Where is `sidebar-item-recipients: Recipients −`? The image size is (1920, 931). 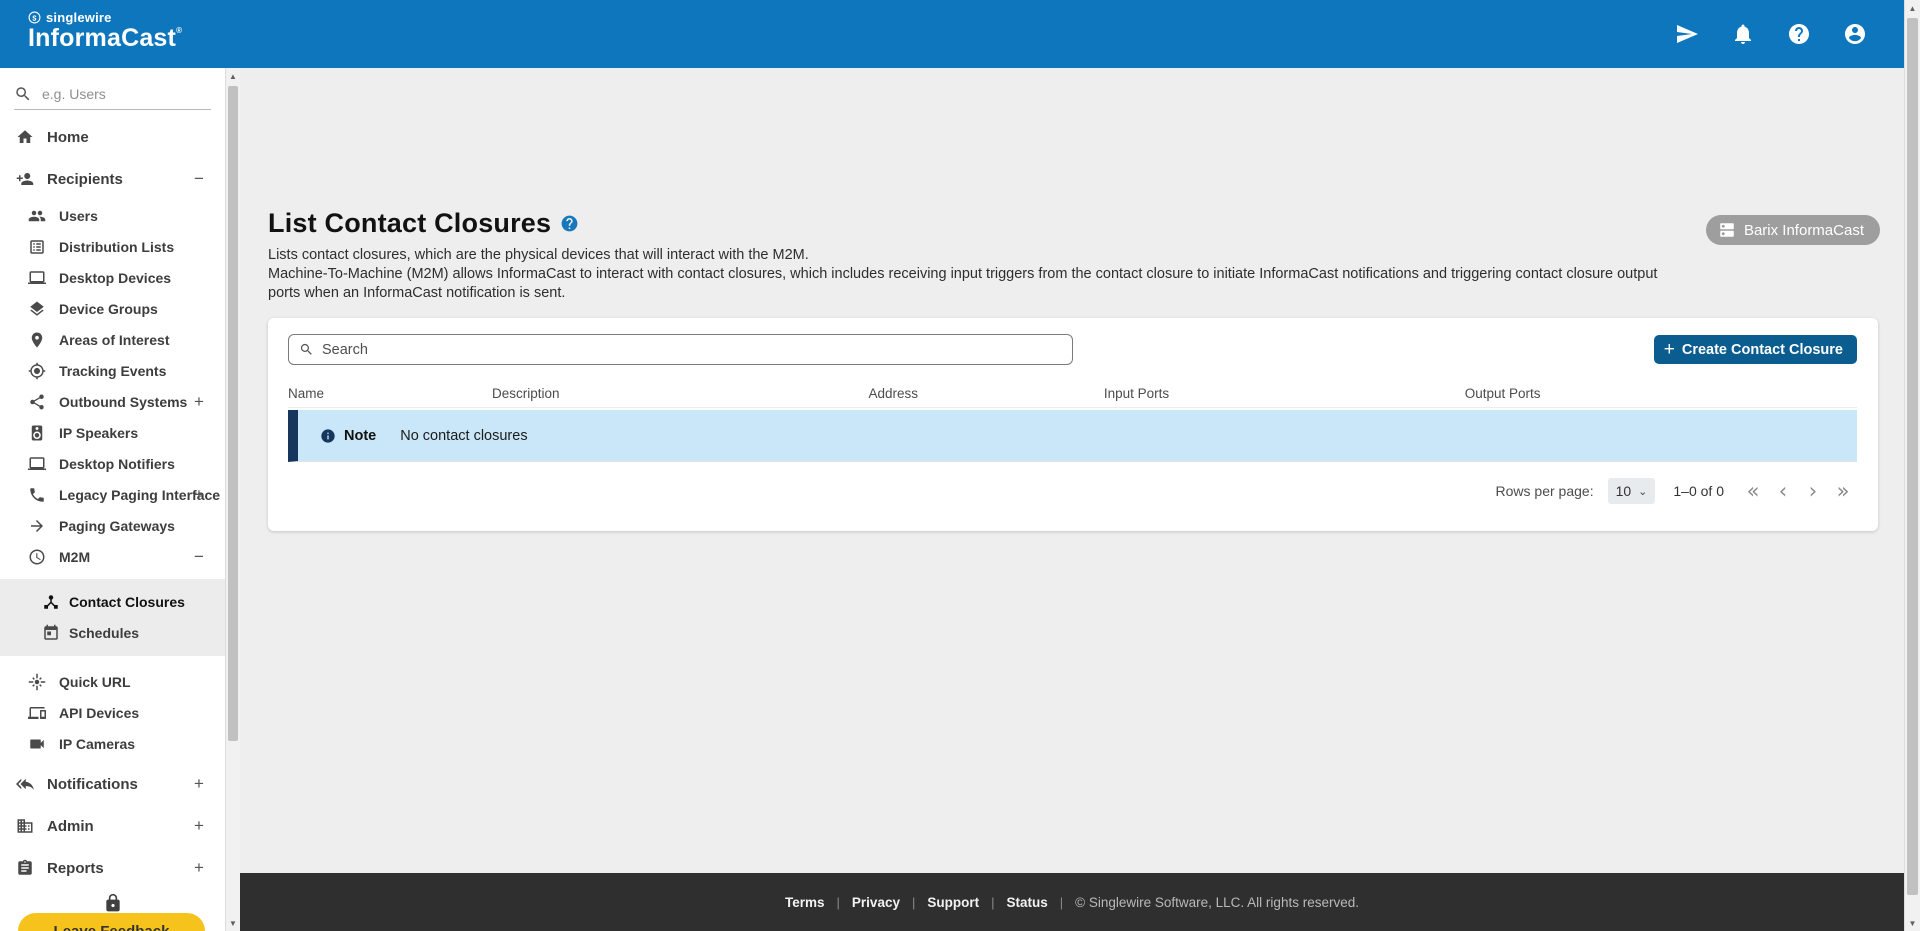 sidebar-item-recipients: Recipients − is located at coordinates (112, 179).